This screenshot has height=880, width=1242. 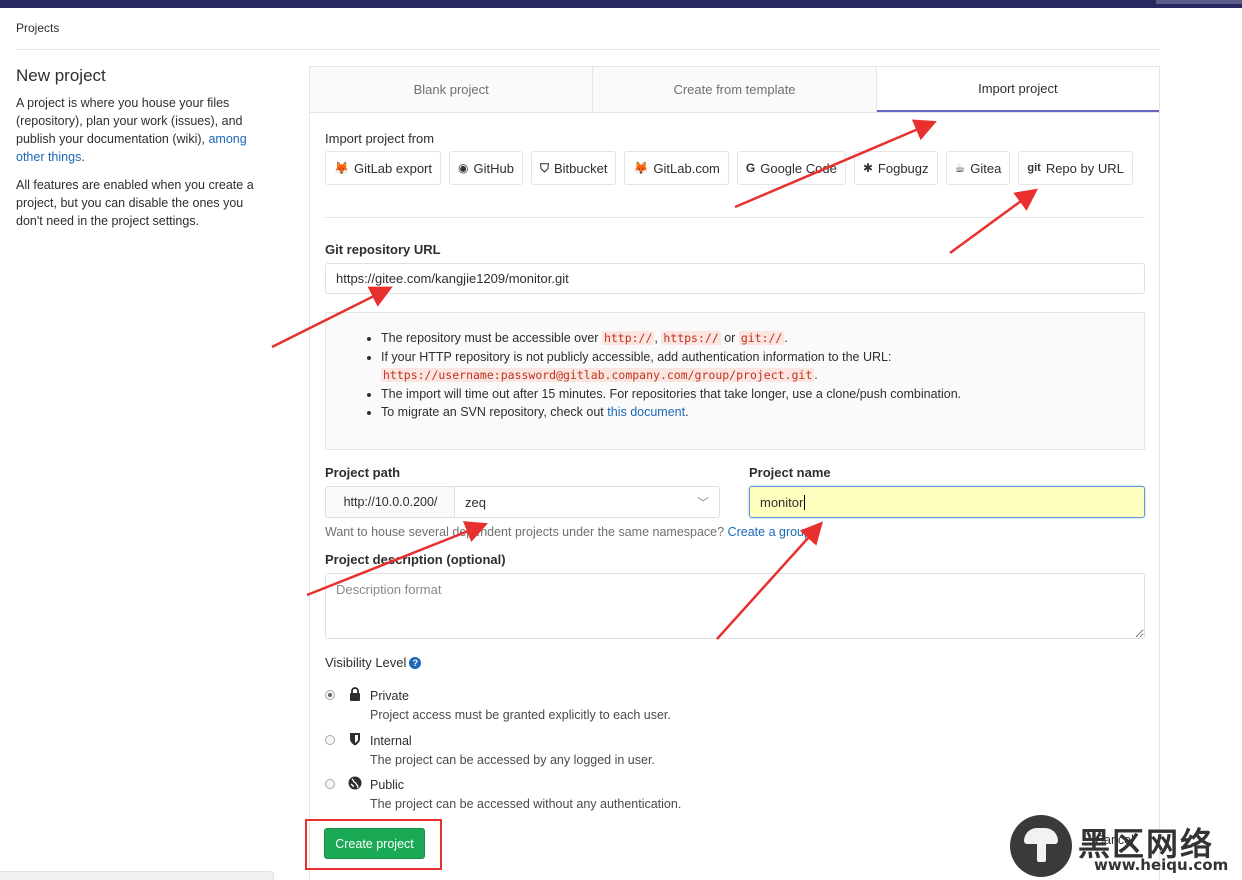 I want to click on public-radio, so click(x=330, y=784).